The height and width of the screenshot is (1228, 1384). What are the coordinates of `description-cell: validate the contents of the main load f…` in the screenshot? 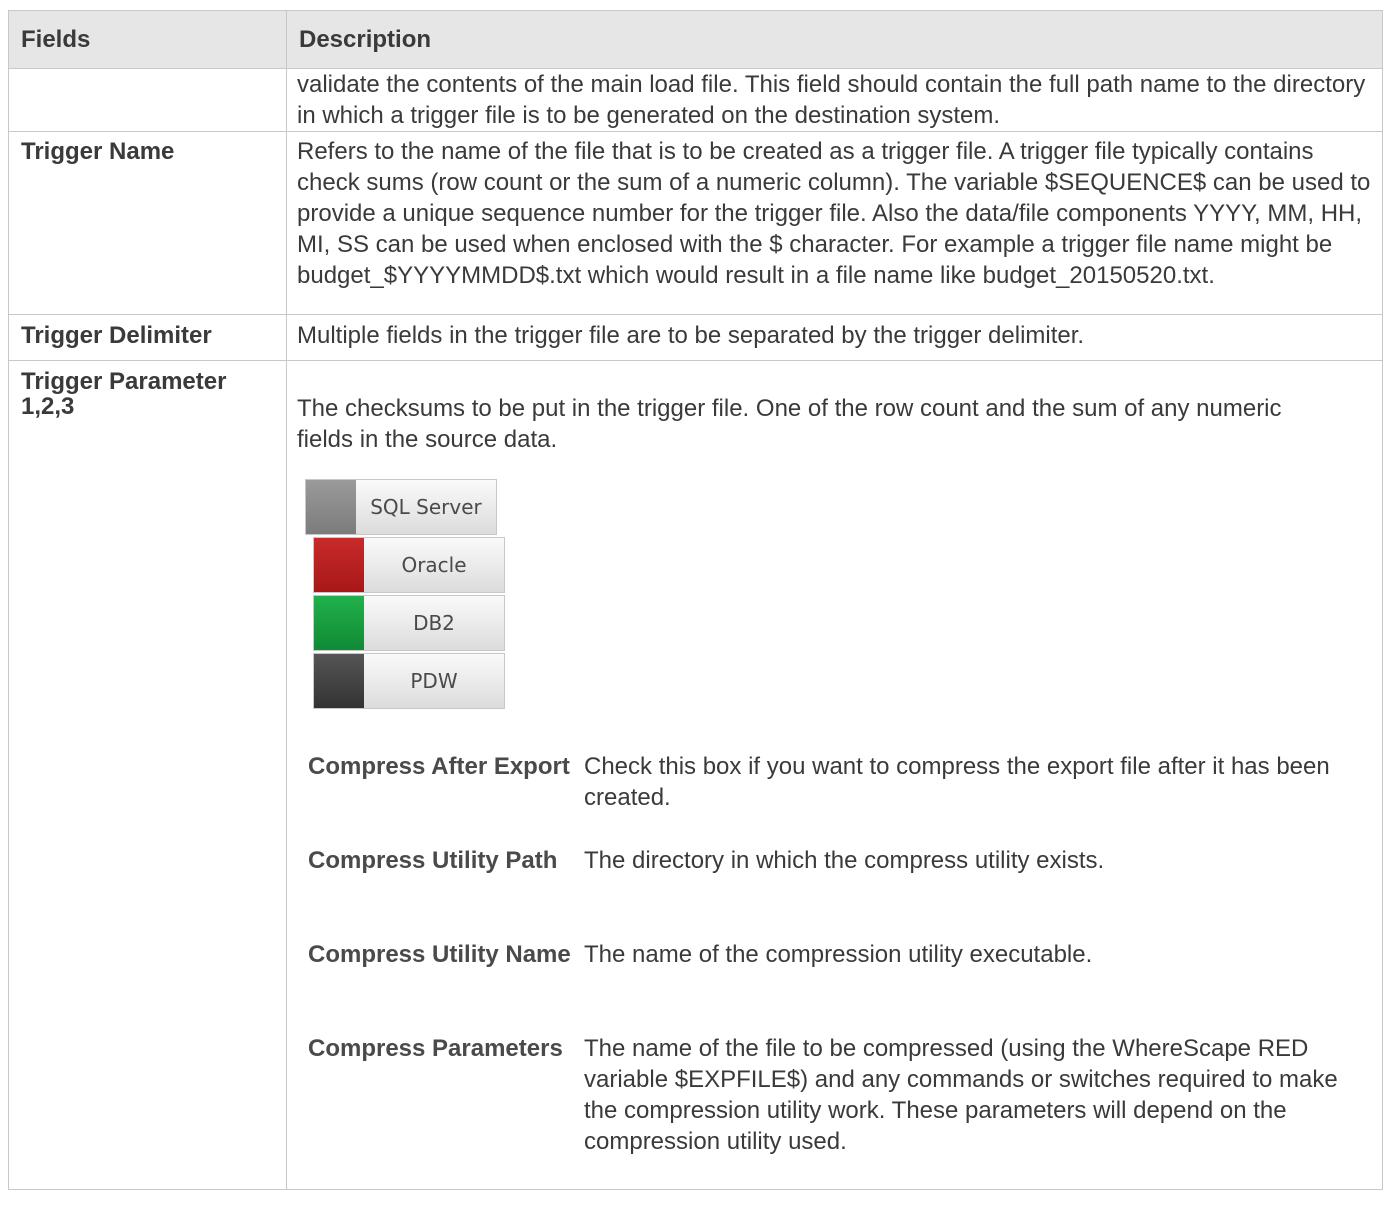 It's located at (834, 100).